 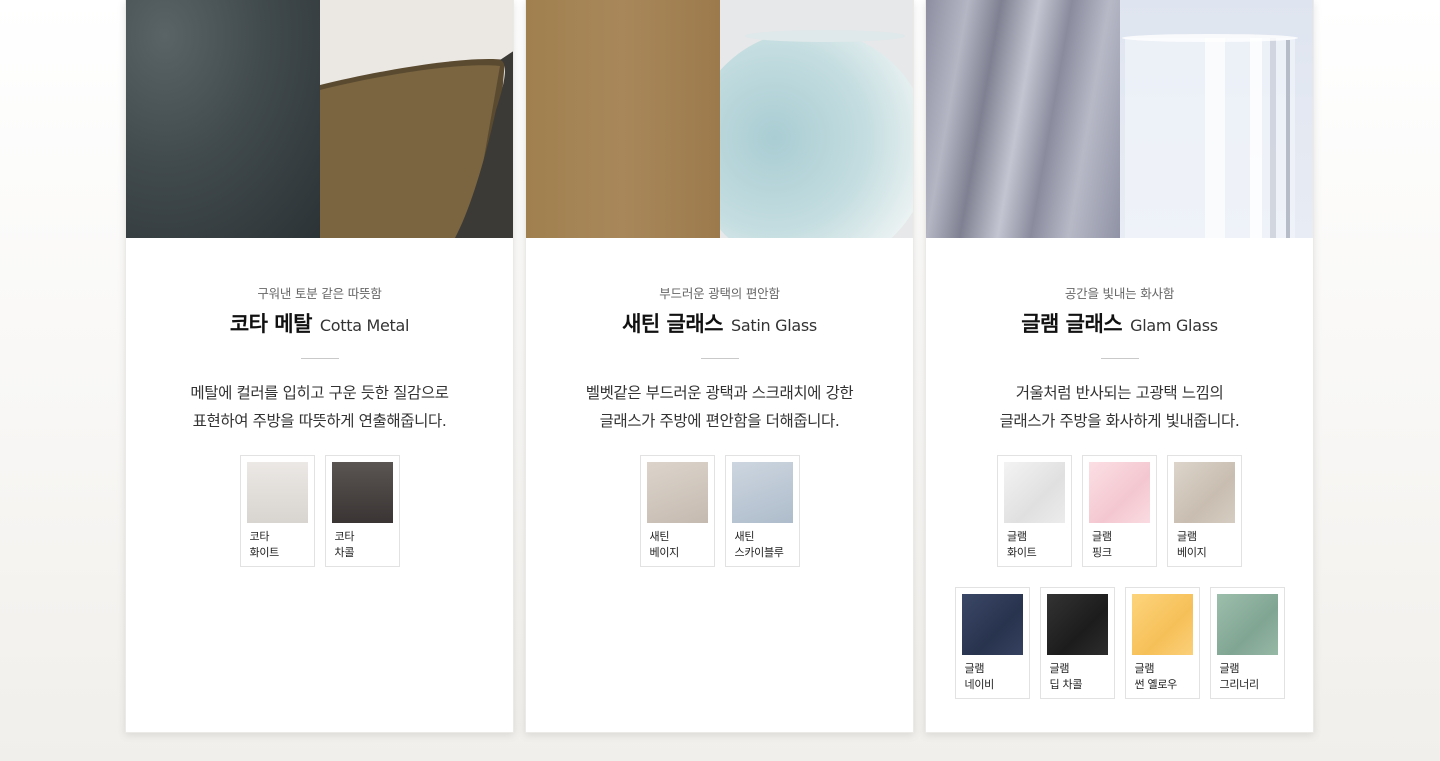 I want to click on swatch-satin-beige: 새틴 베이지, so click(x=677, y=511).